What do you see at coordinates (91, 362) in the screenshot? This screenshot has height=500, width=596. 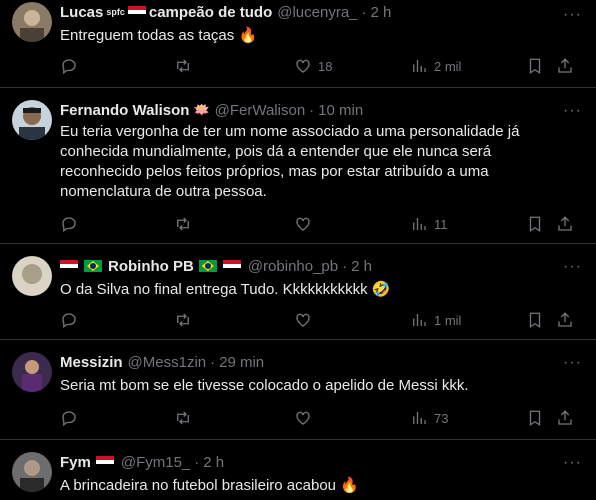 I see `display-name: Messizin` at bounding box center [91, 362].